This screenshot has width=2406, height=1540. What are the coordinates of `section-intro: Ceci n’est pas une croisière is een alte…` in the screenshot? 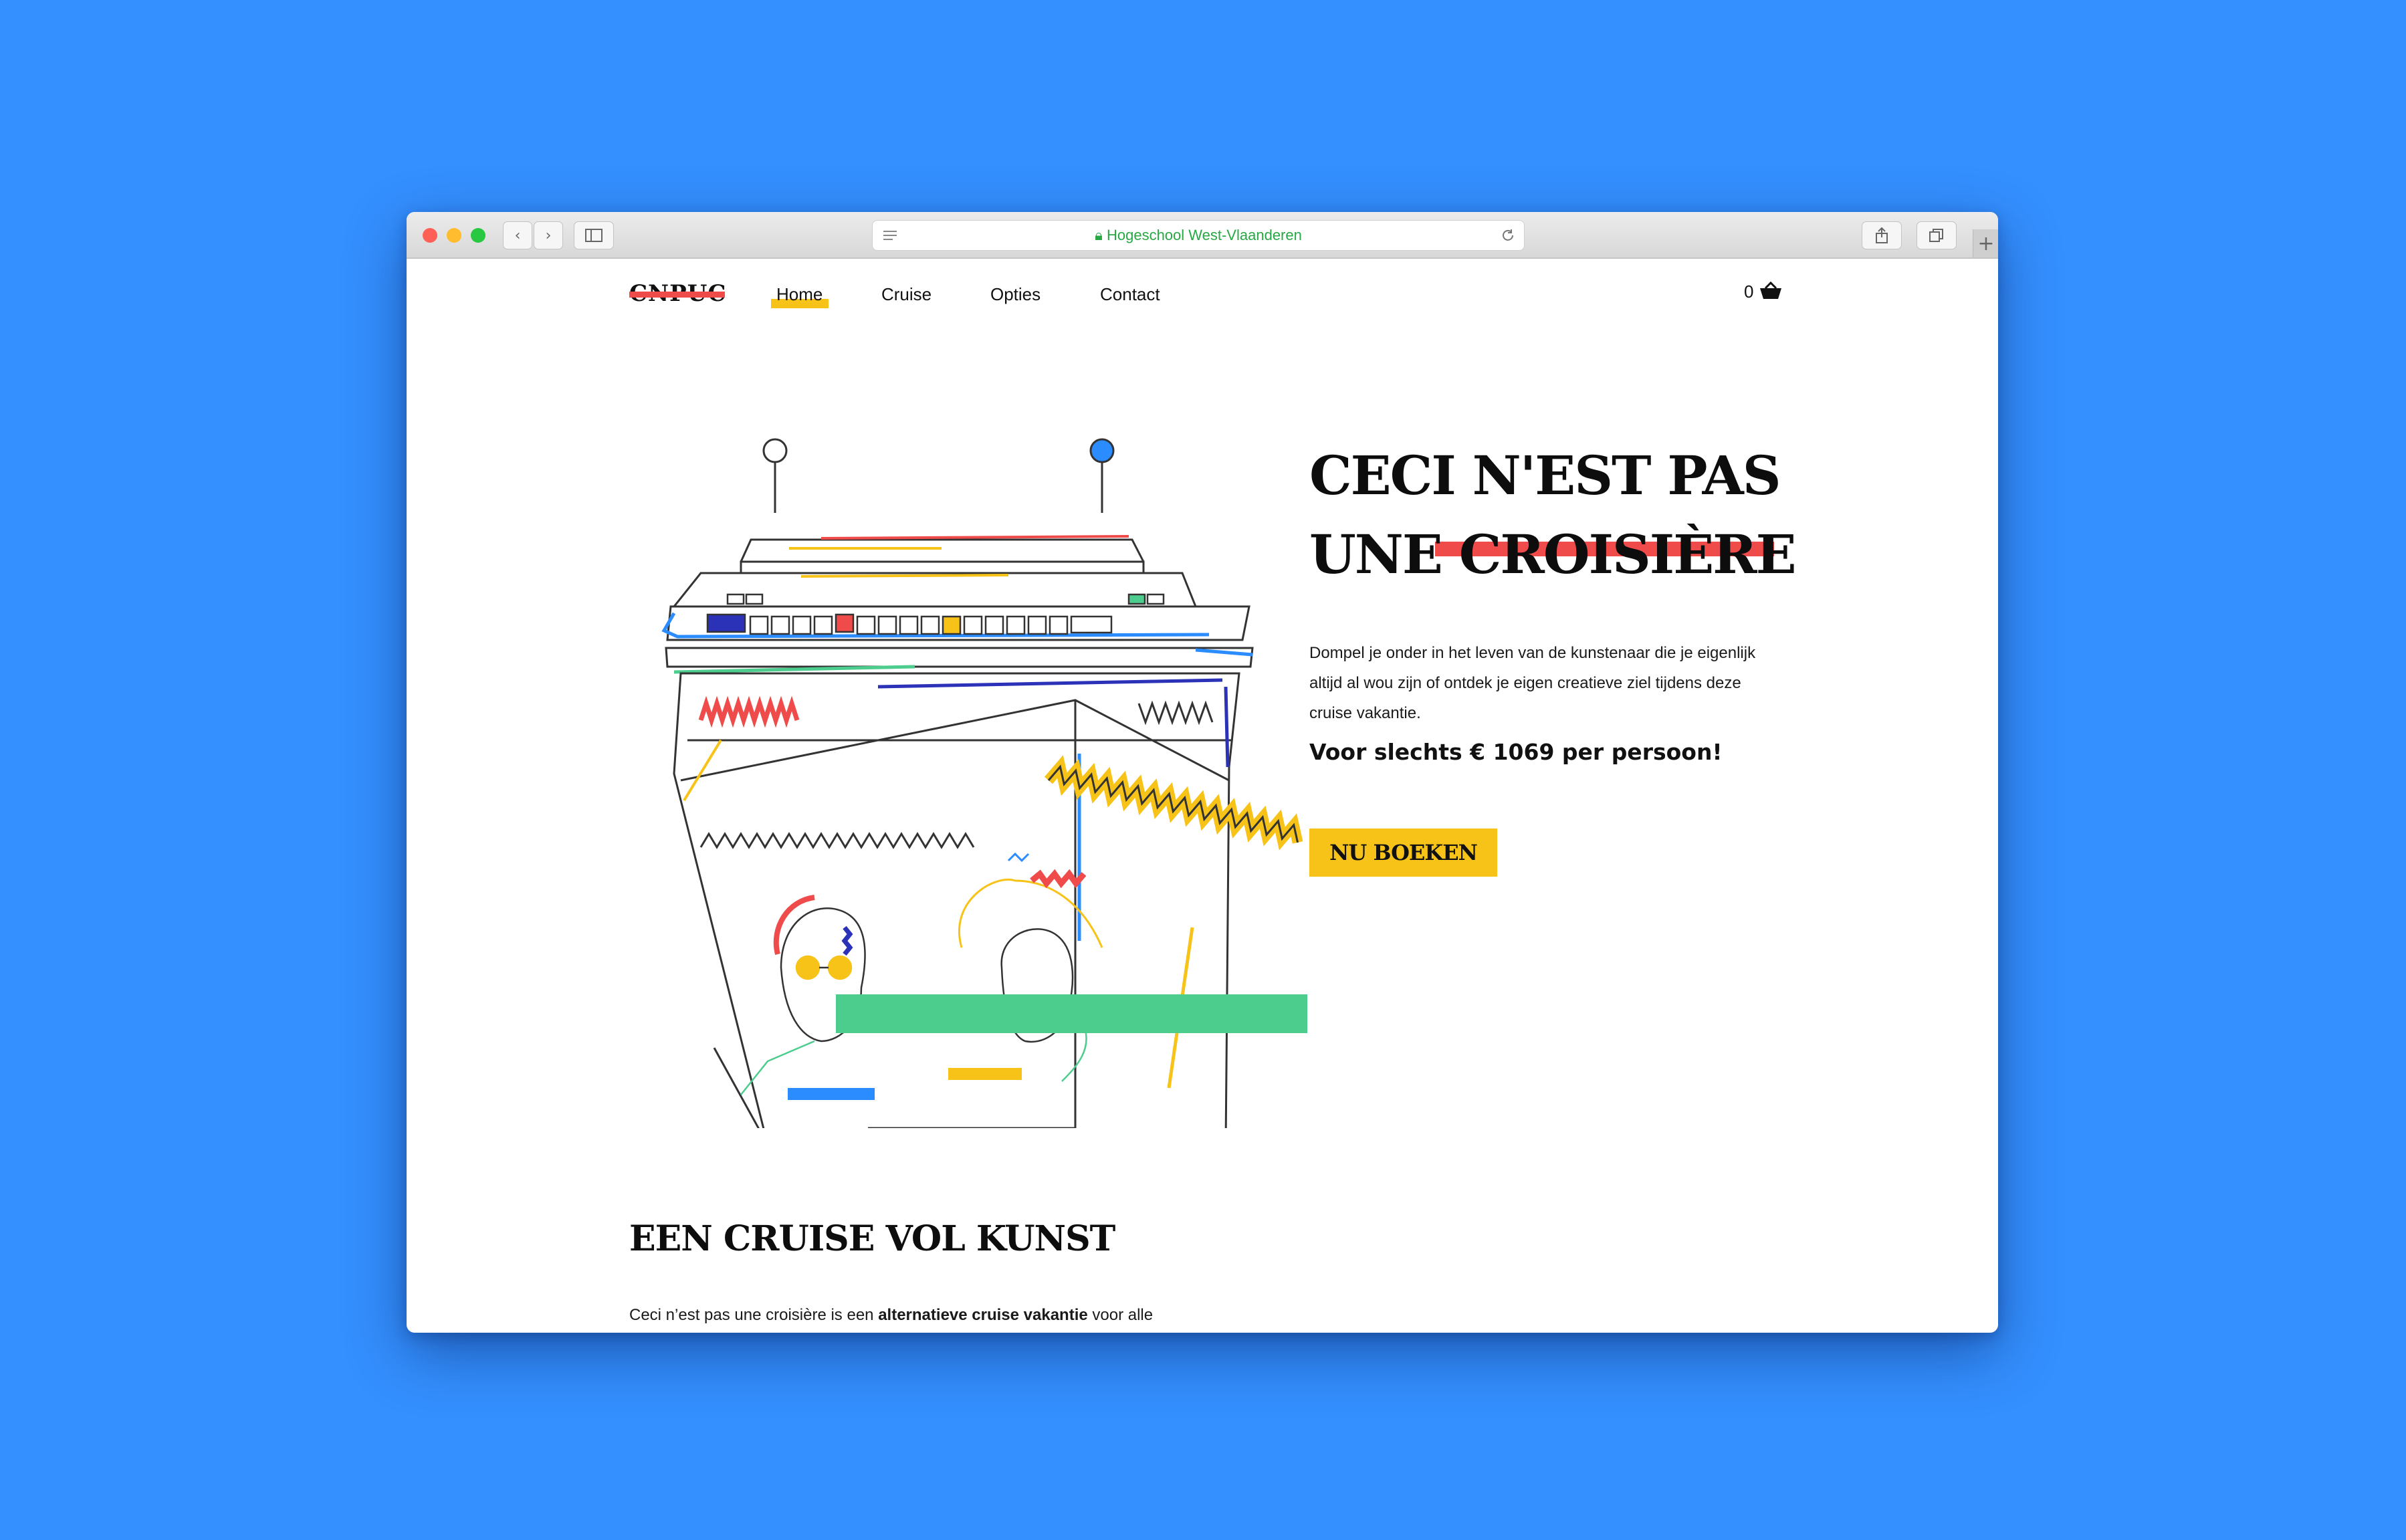 It's located at (916, 1316).